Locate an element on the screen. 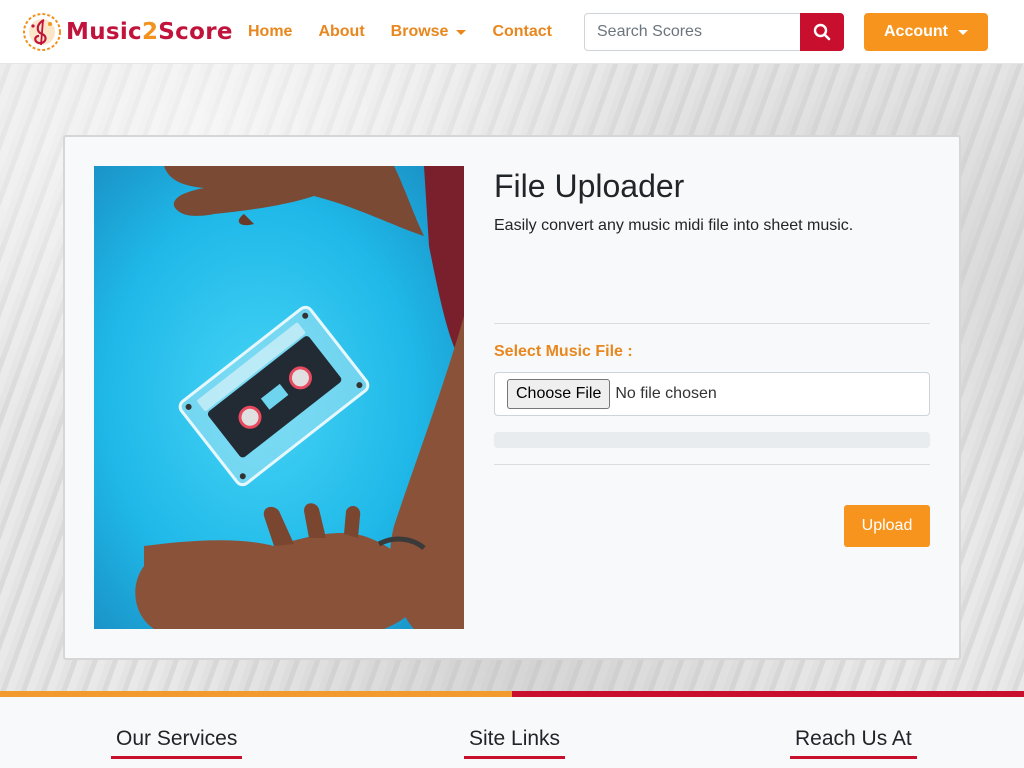 This screenshot has width=1024, height=768. nav-contact-link: Contact is located at coordinates (522, 32).